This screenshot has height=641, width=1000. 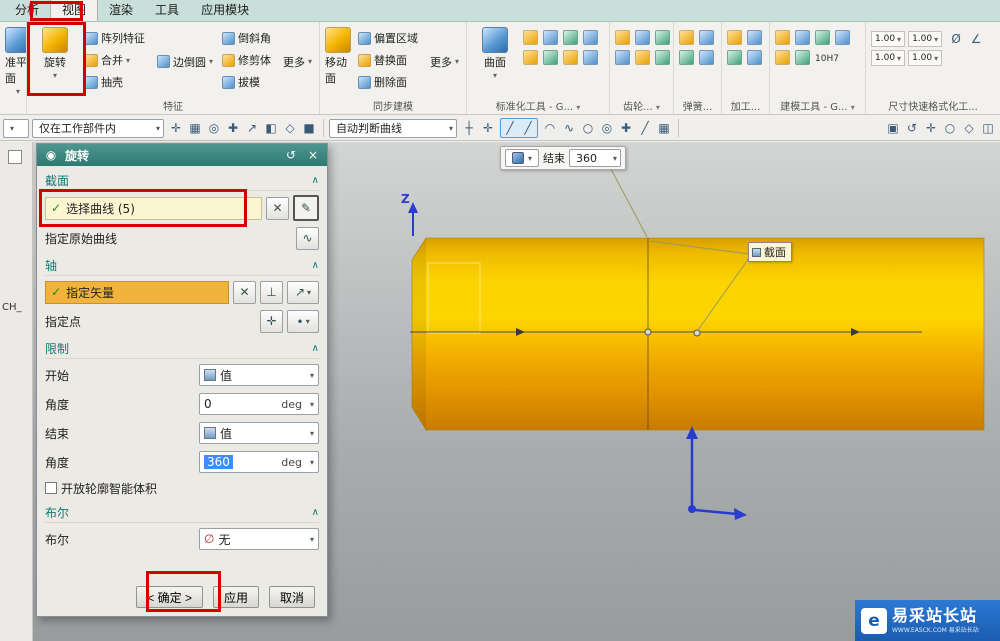 What do you see at coordinates (244, 292) in the screenshot?
I see `reverse-vector-button: ✕` at bounding box center [244, 292].